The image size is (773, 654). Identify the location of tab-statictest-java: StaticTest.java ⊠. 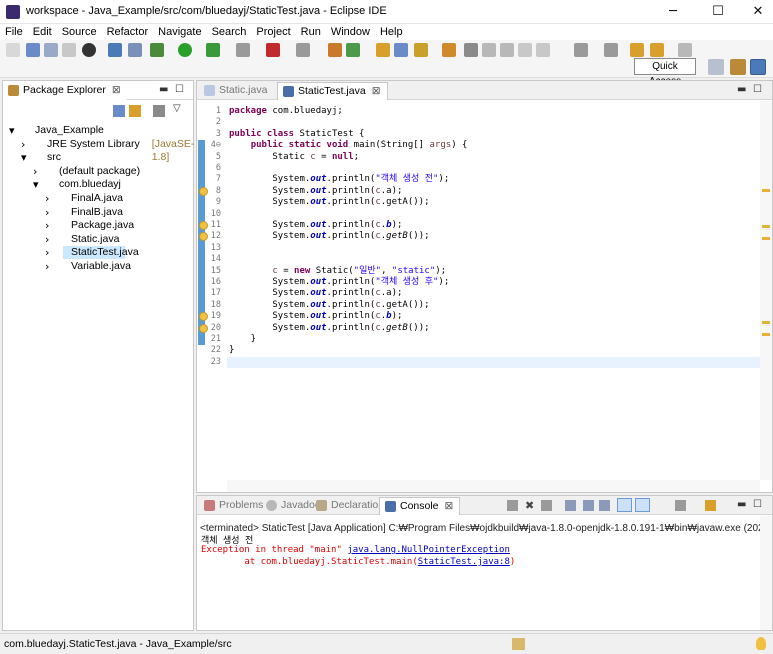
(332, 91).